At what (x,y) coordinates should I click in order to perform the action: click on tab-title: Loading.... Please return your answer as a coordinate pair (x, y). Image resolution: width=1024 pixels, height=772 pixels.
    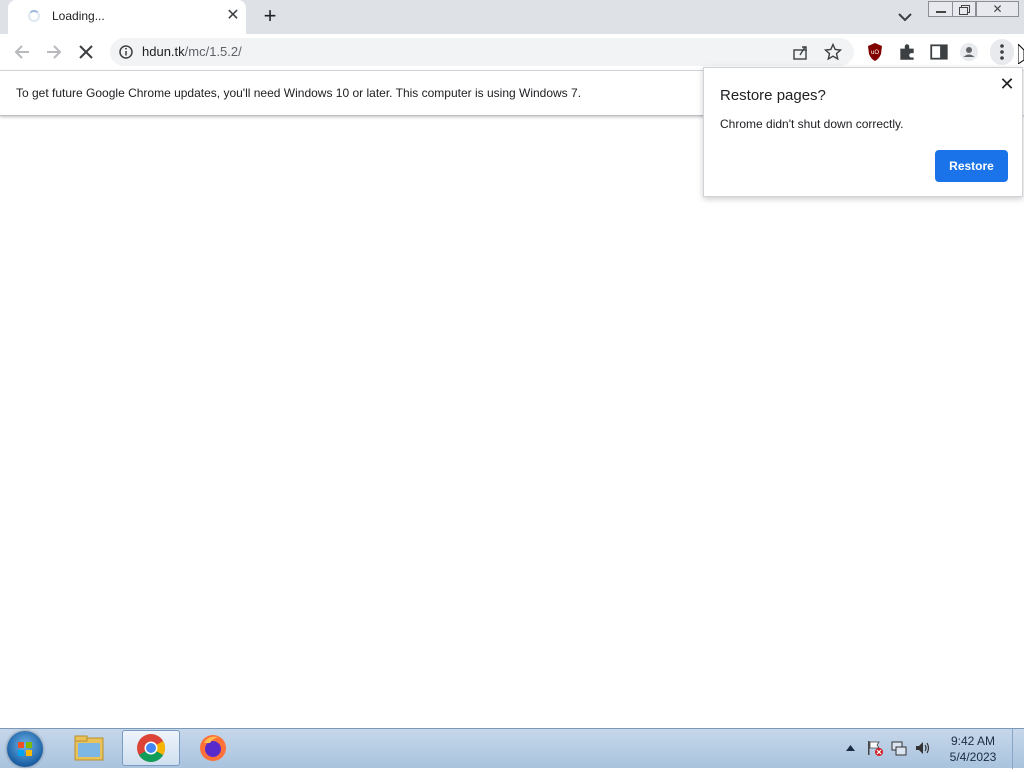
    Looking at the image, I should click on (78, 16).